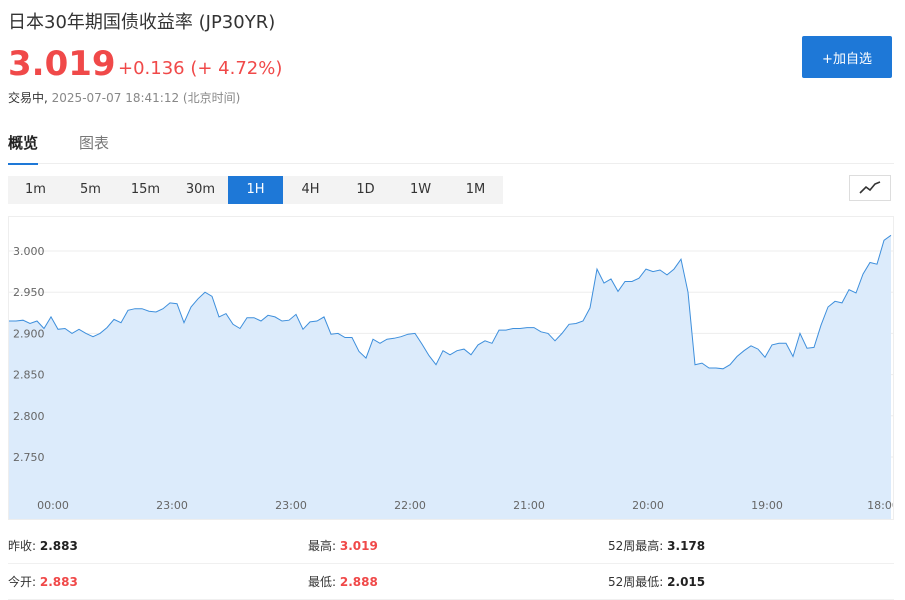  I want to click on stat-high: 最高: 3.019, so click(343, 545).